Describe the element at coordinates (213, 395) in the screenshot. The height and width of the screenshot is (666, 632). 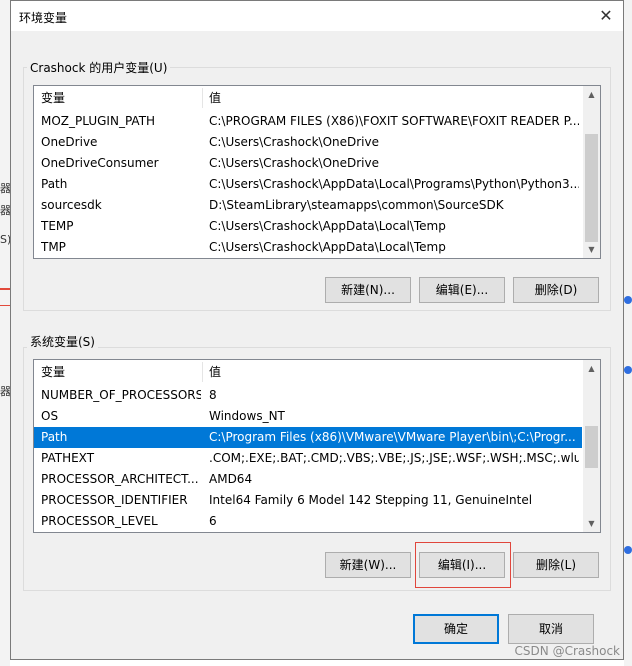
I see `variable-value: 8` at that location.